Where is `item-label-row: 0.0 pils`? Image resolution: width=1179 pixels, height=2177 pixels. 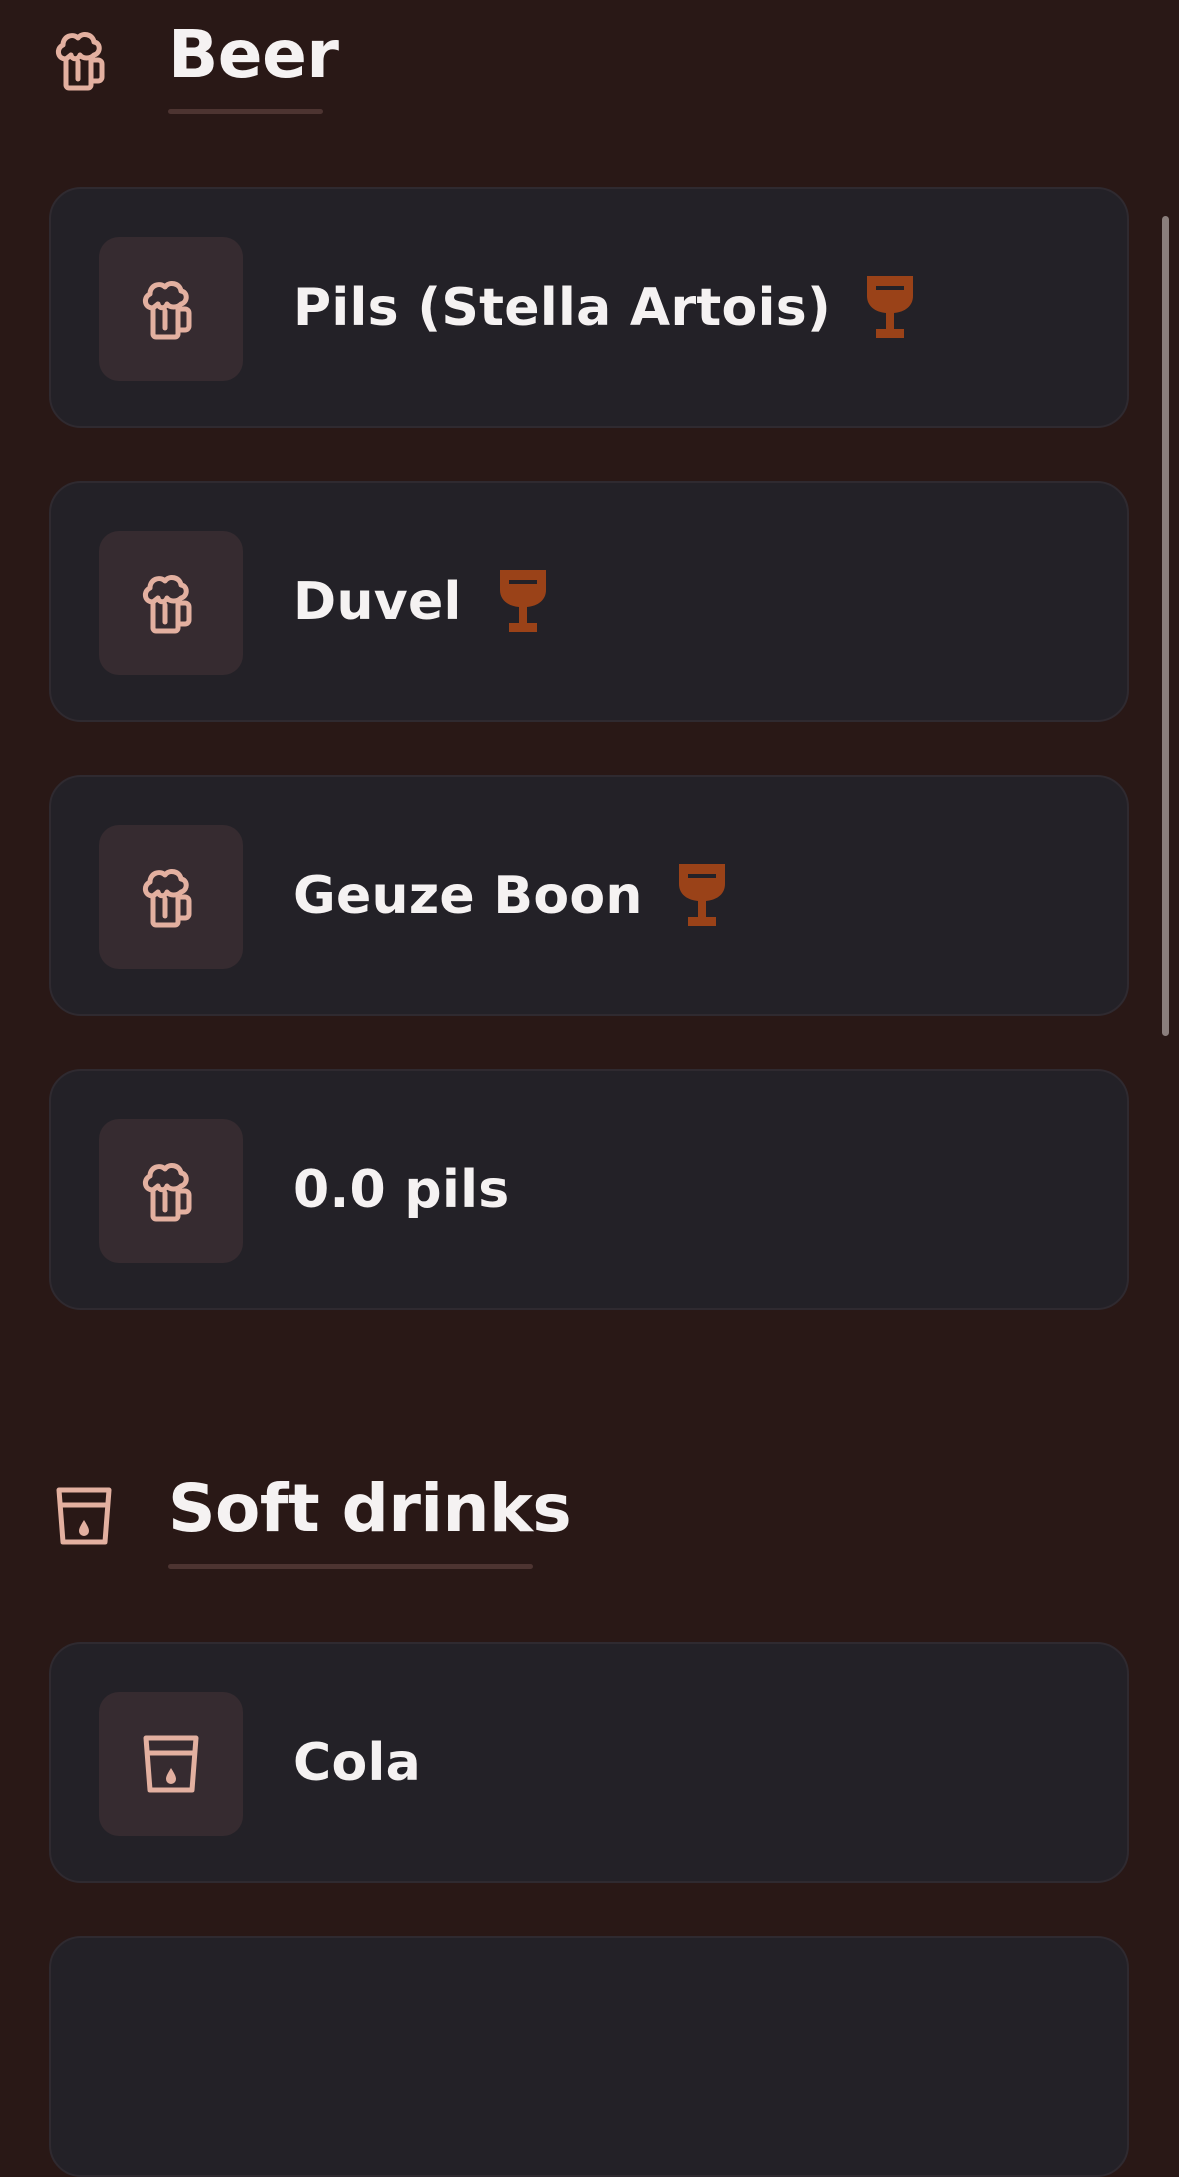
item-label-row: 0.0 pils is located at coordinates (401, 1190).